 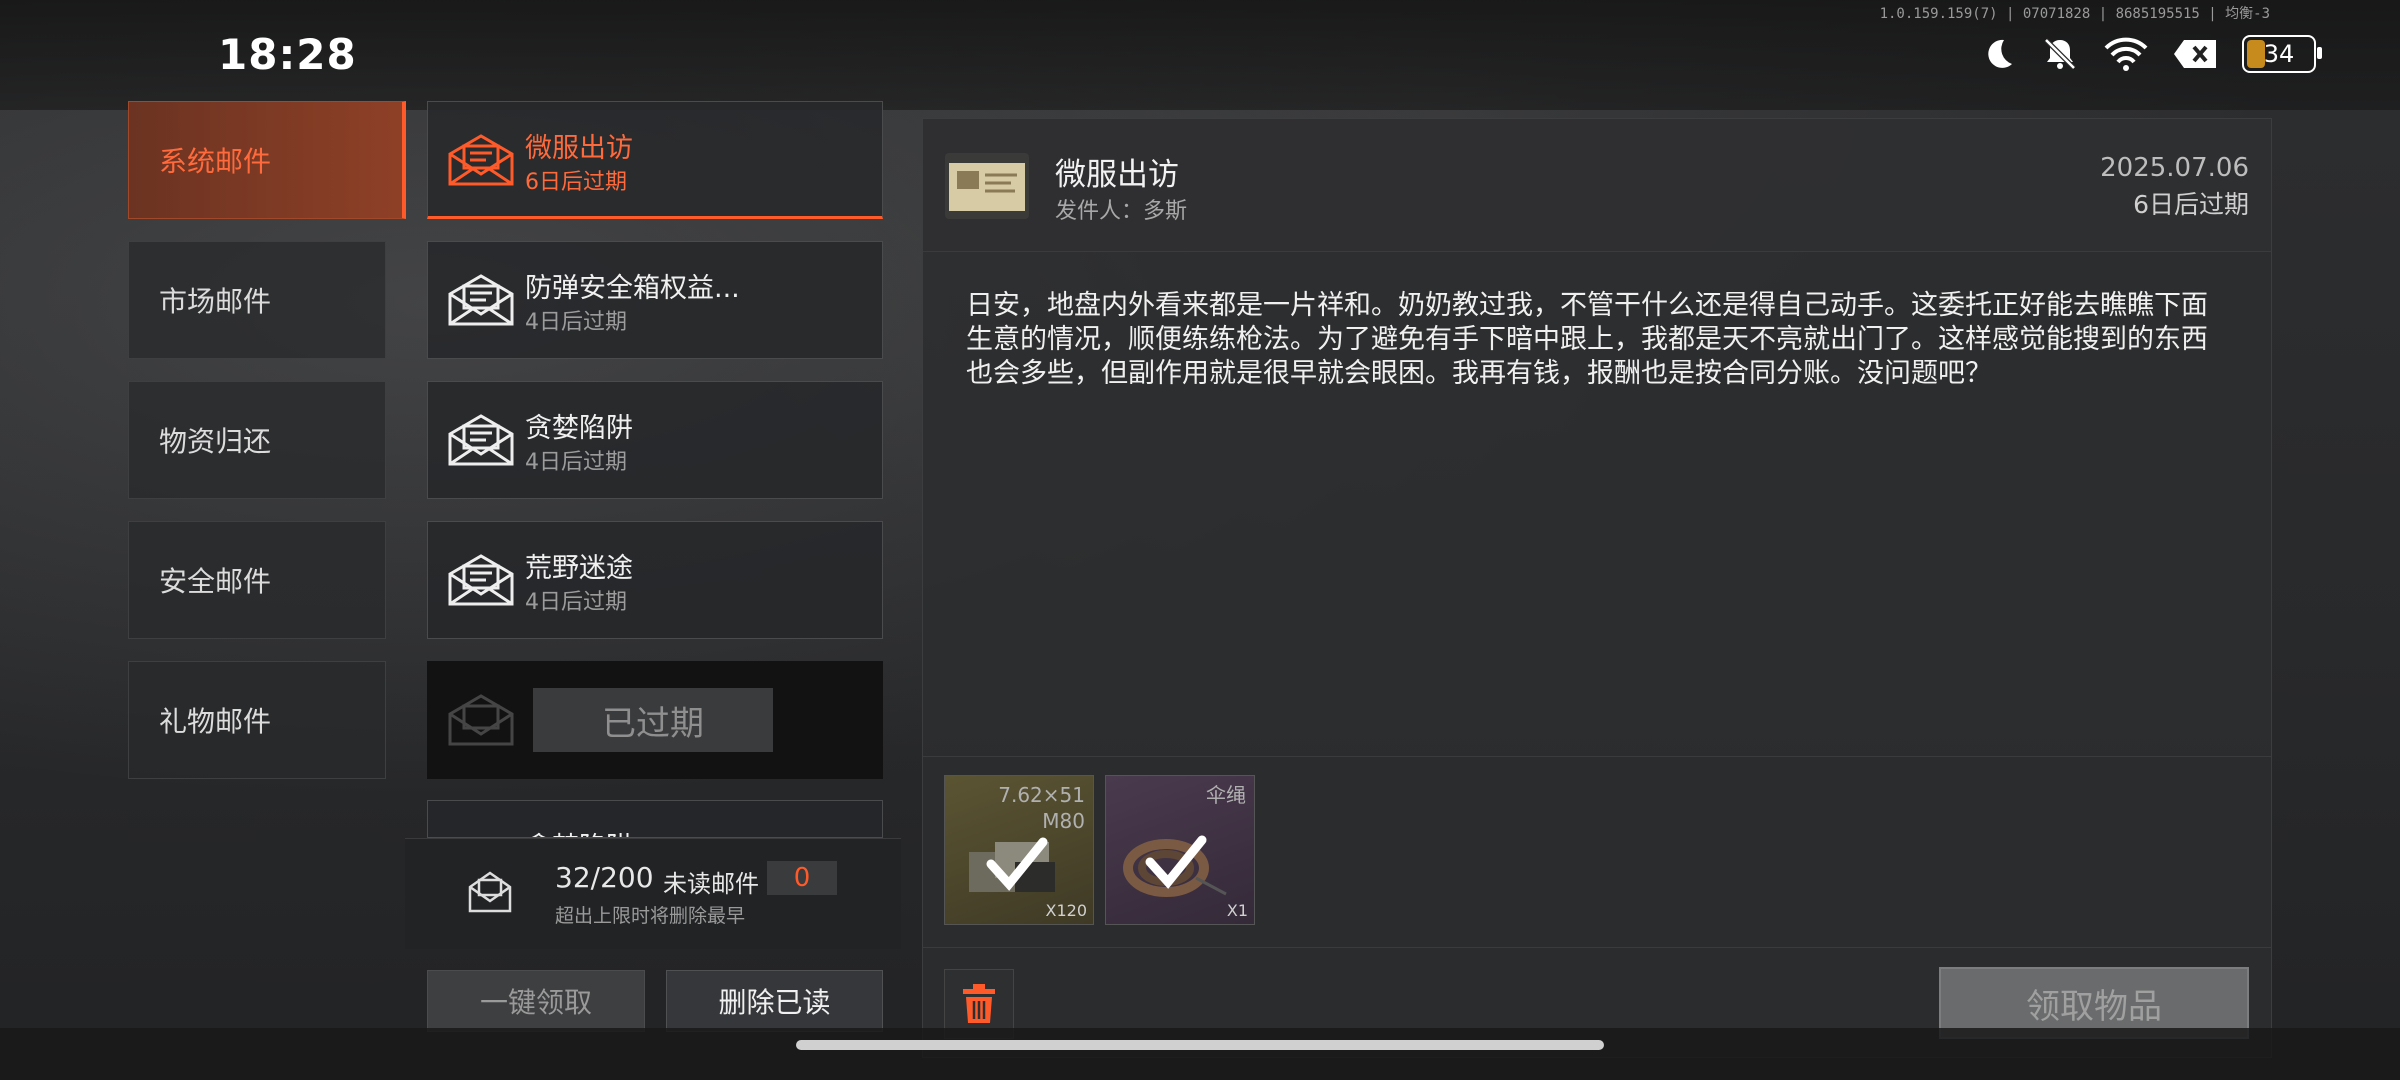 I want to click on bottom-strip, so click(x=1200, y=1054).